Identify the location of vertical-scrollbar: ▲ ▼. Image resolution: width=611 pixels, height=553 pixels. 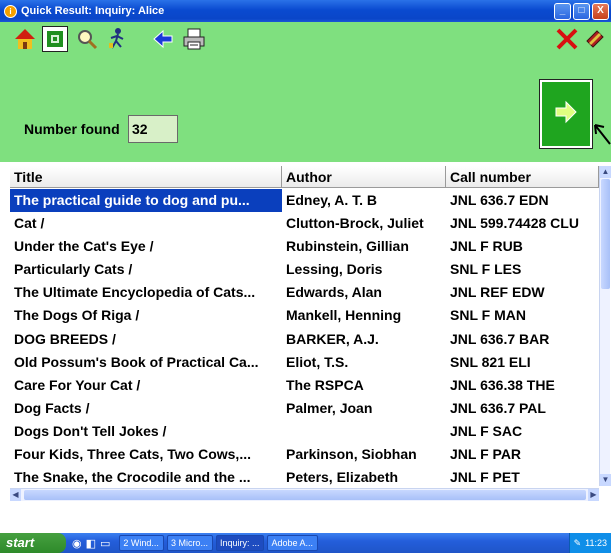
(605, 326).